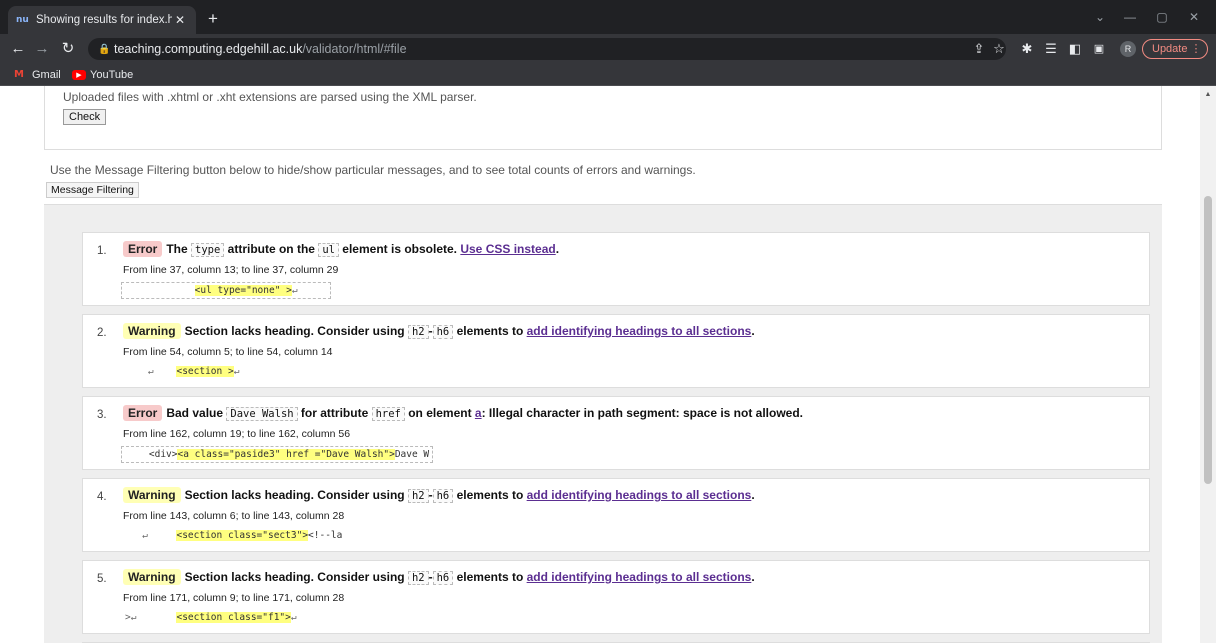 The image size is (1216, 643). What do you see at coordinates (208, 49) in the screenshot?
I see `url-host: teaching.computing.edgehill.ac.uk` at bounding box center [208, 49].